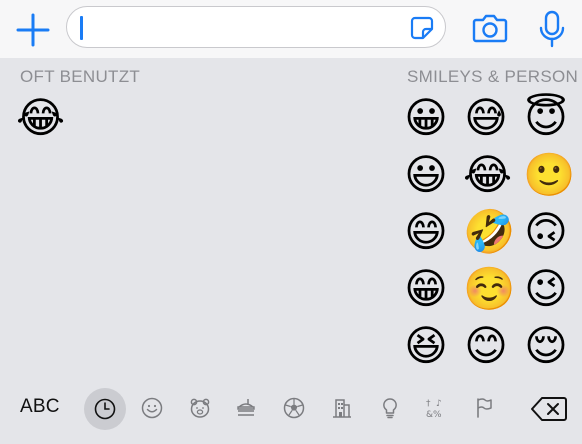  Describe the element at coordinates (426, 118) in the screenshot. I see `emoji-key: 😀` at that location.